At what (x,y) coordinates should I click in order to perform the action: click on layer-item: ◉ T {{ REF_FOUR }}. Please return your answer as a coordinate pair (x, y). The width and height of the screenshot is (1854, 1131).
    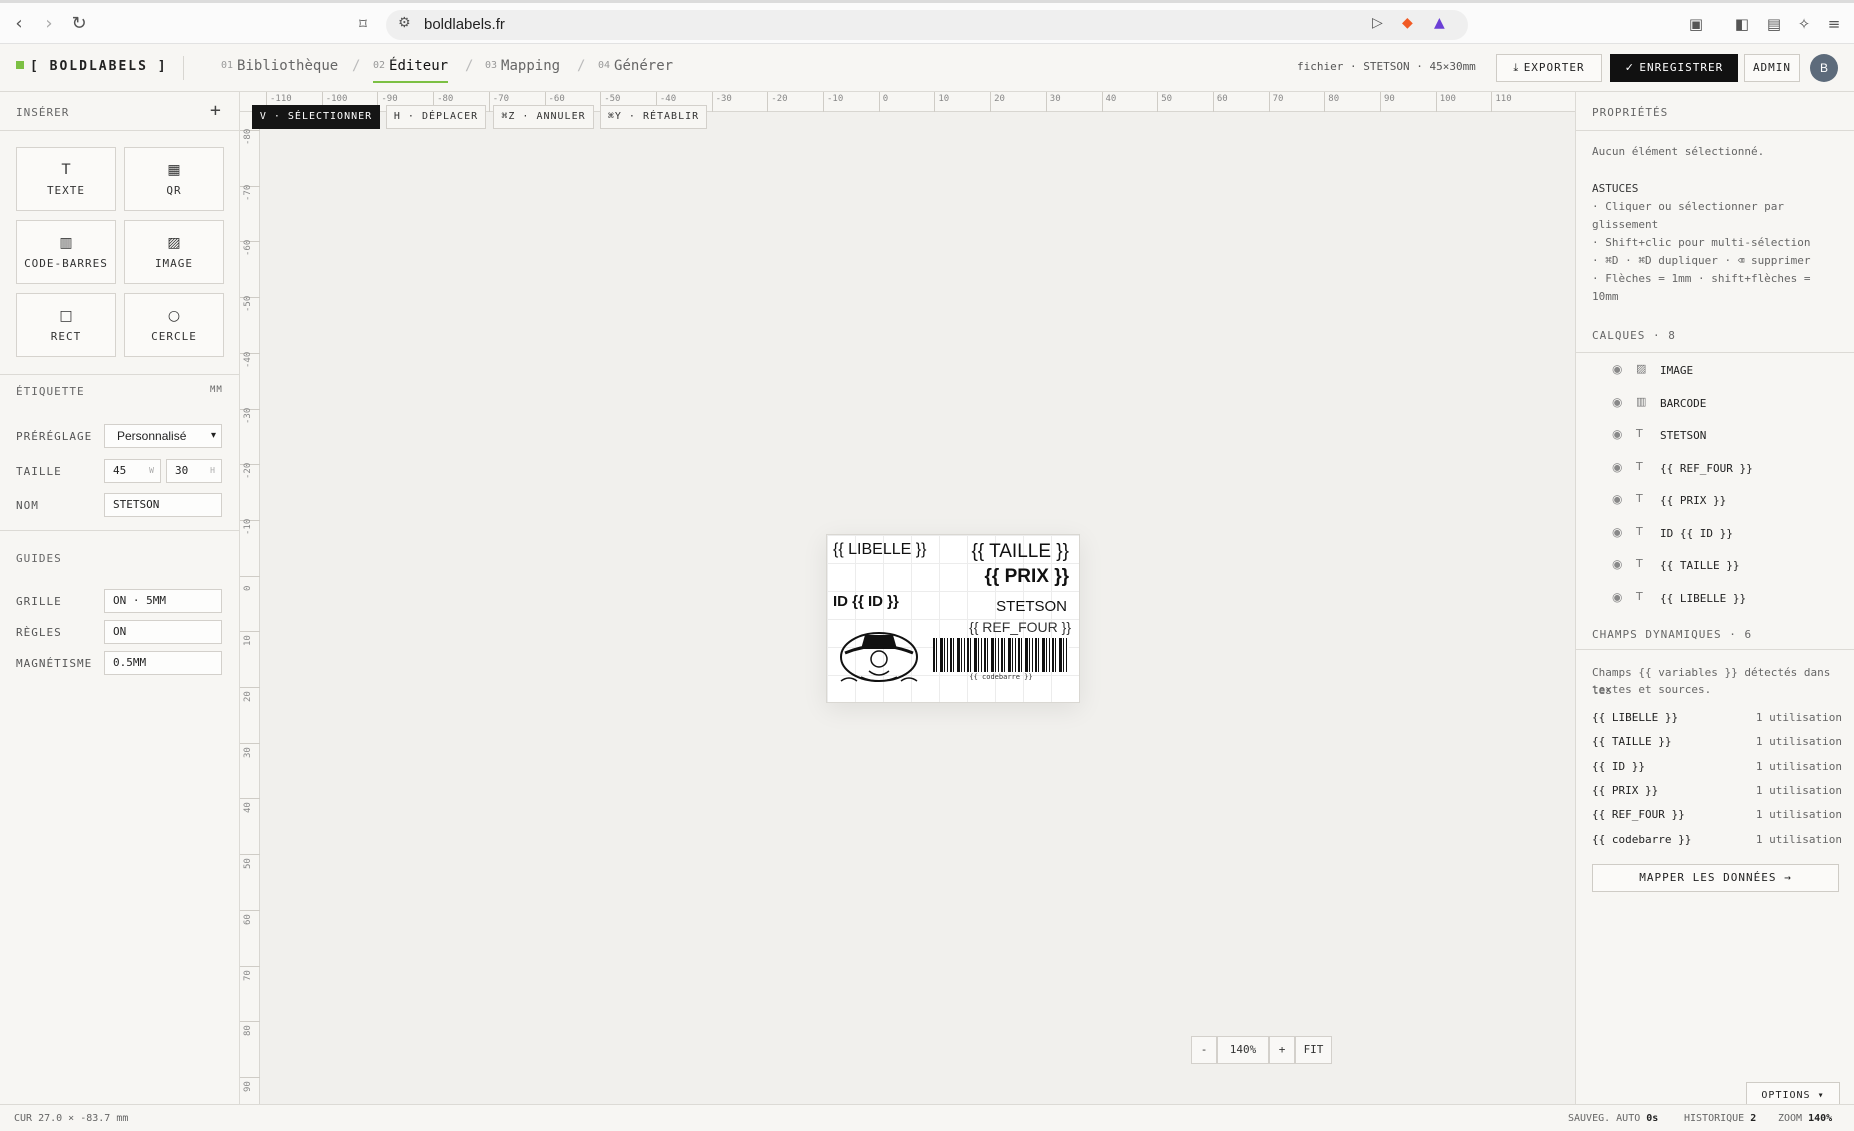
    Looking at the image, I should click on (1727, 469).